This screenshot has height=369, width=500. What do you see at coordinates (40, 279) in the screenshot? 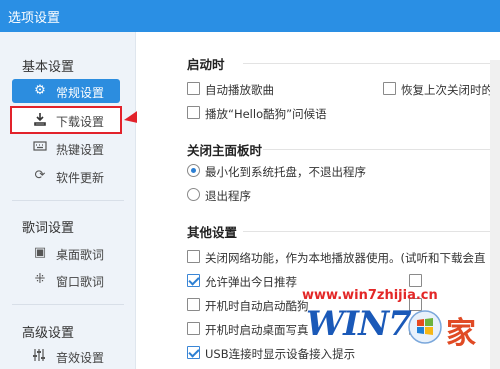
I see `window-lyrics-icon: ⁜` at bounding box center [40, 279].